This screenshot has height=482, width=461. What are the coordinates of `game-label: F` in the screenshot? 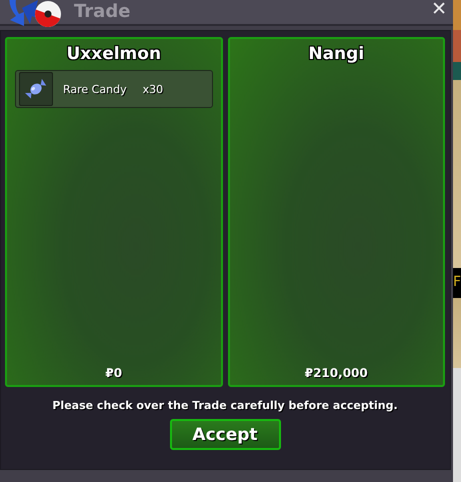 It's located at (457, 282).